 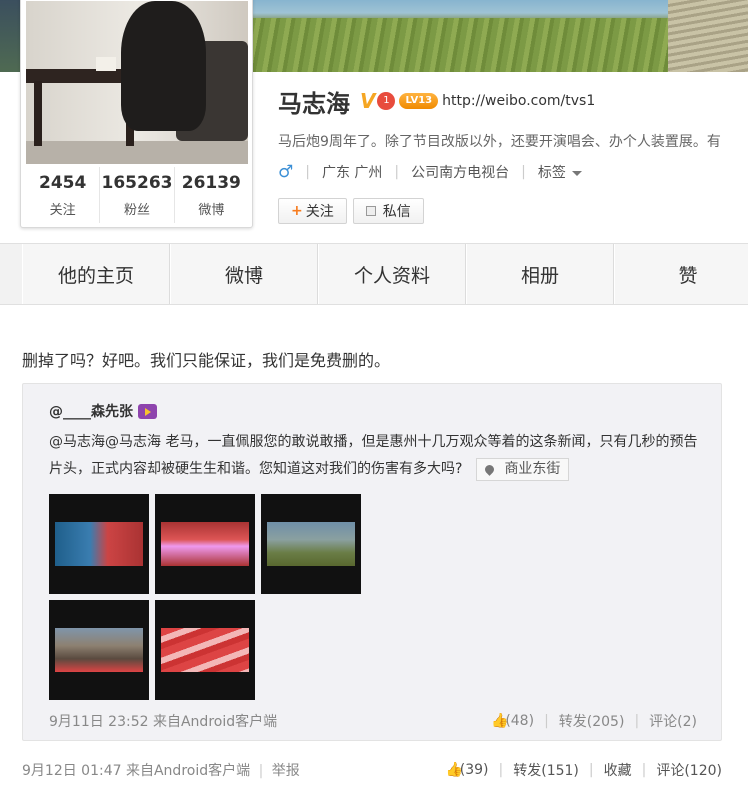 I want to click on tab-album: 相册, so click(x=540, y=274).